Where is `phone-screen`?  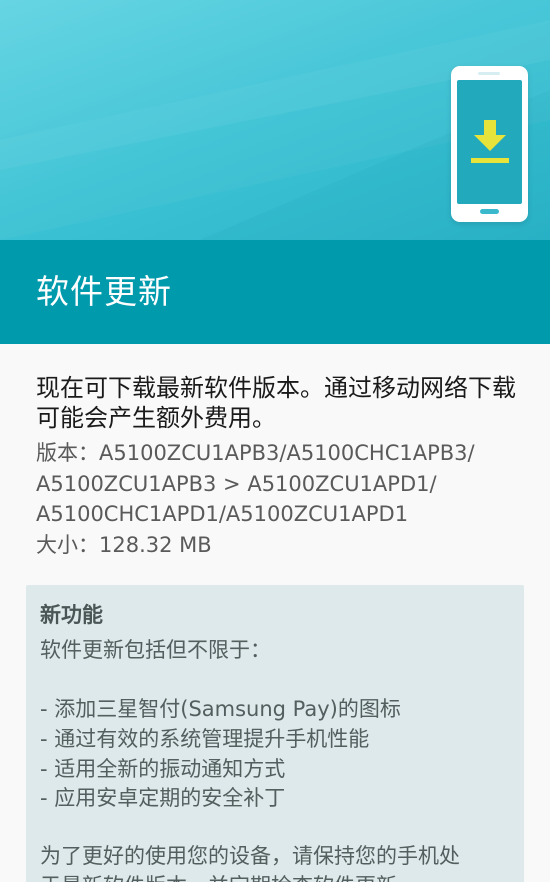
phone-screen is located at coordinates (489, 142).